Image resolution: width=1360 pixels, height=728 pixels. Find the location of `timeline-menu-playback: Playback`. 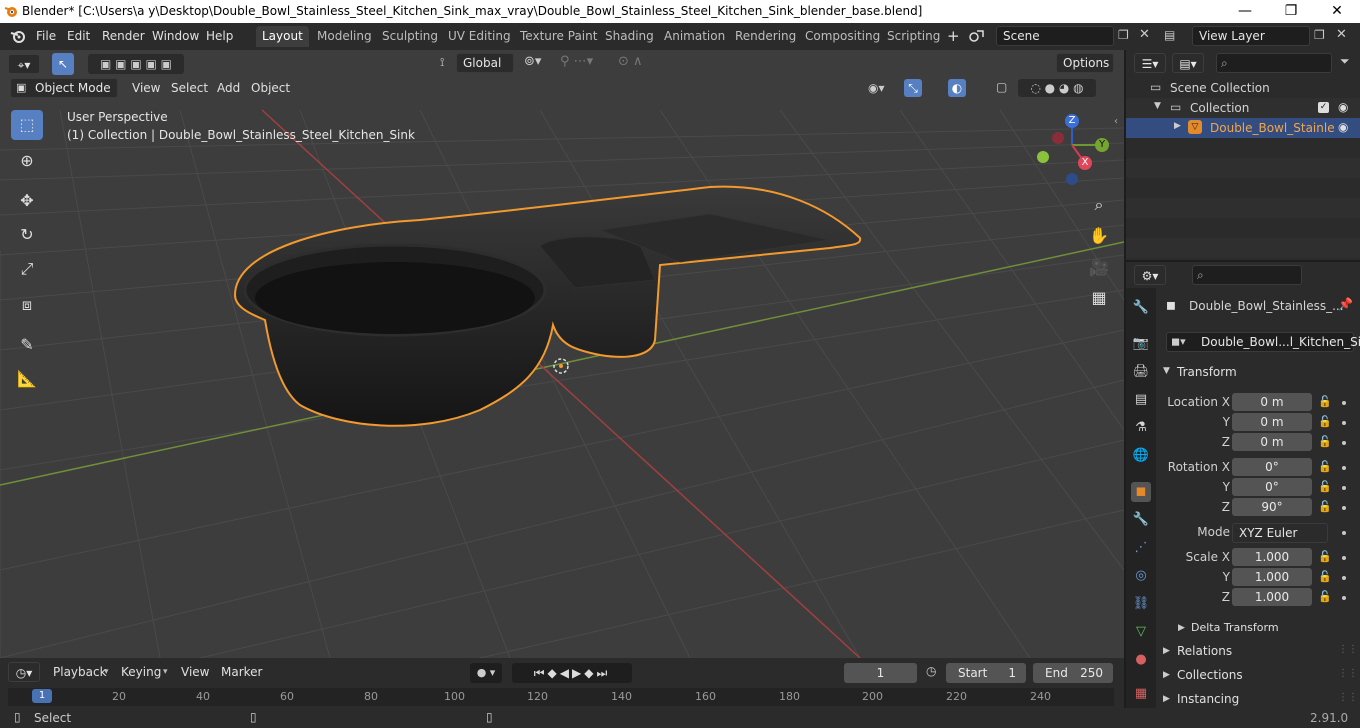

timeline-menu-playback: Playback is located at coordinates (80, 672).